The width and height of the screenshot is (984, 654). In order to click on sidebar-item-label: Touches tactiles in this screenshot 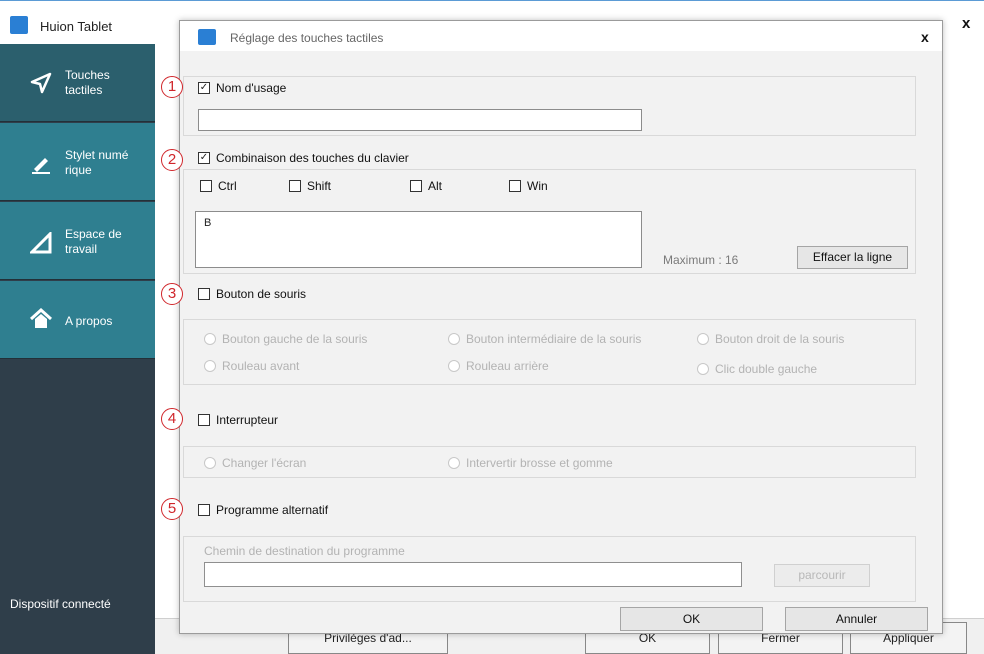, I will do `click(87, 82)`.